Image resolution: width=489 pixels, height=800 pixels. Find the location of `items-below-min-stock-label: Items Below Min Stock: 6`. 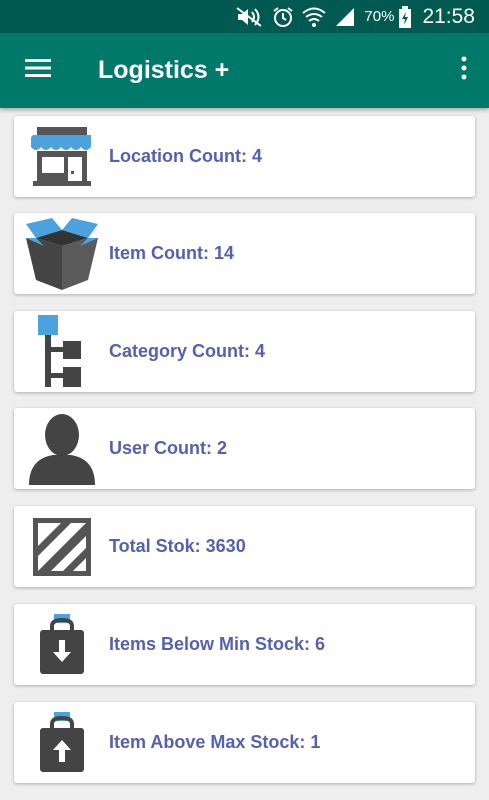

items-below-min-stock-label: Items Below Min Stock: 6 is located at coordinates (217, 644).